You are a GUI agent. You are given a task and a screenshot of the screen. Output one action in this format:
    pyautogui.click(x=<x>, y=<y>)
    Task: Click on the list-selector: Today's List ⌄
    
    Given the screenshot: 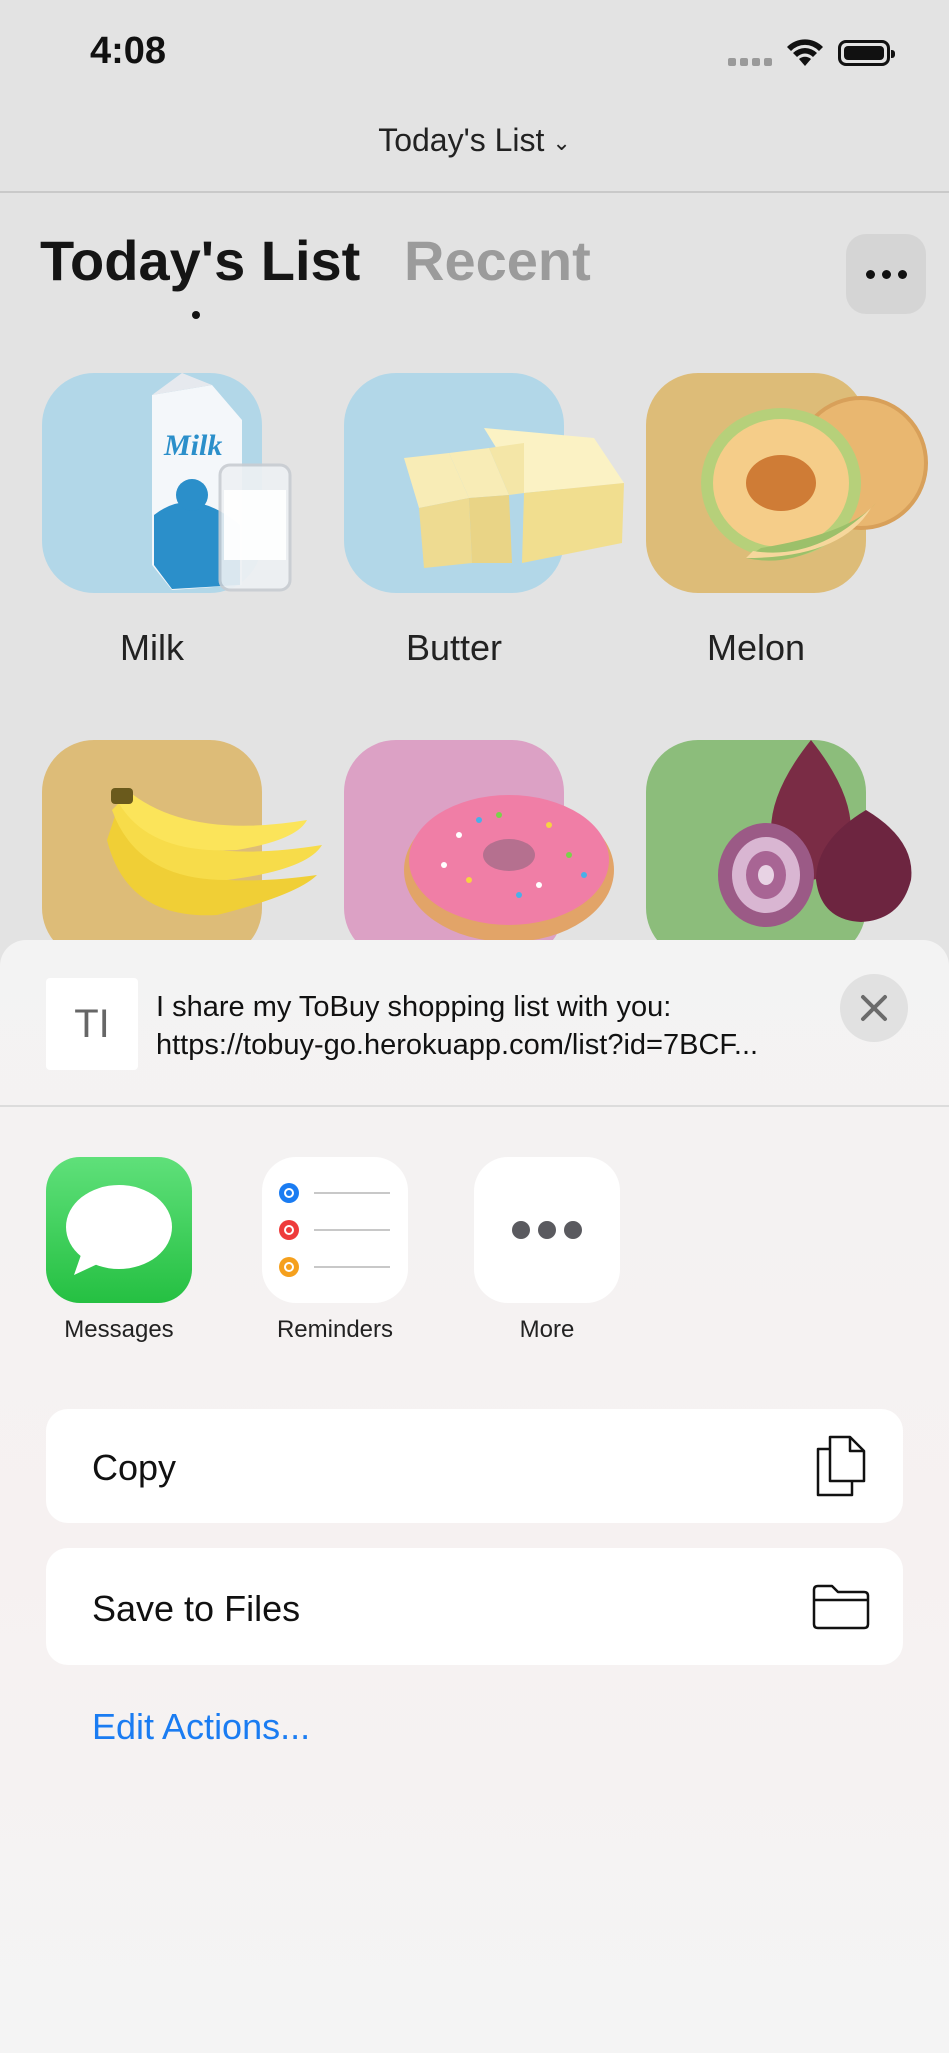 What is the action you would take?
    pyautogui.click(x=474, y=140)
    